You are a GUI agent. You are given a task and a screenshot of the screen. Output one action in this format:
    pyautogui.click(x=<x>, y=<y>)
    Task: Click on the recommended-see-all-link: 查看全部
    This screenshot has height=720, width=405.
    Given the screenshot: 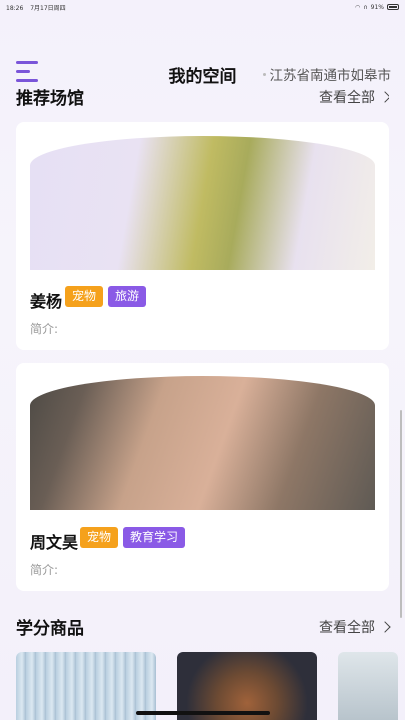 What is the action you would take?
    pyautogui.click(x=354, y=97)
    